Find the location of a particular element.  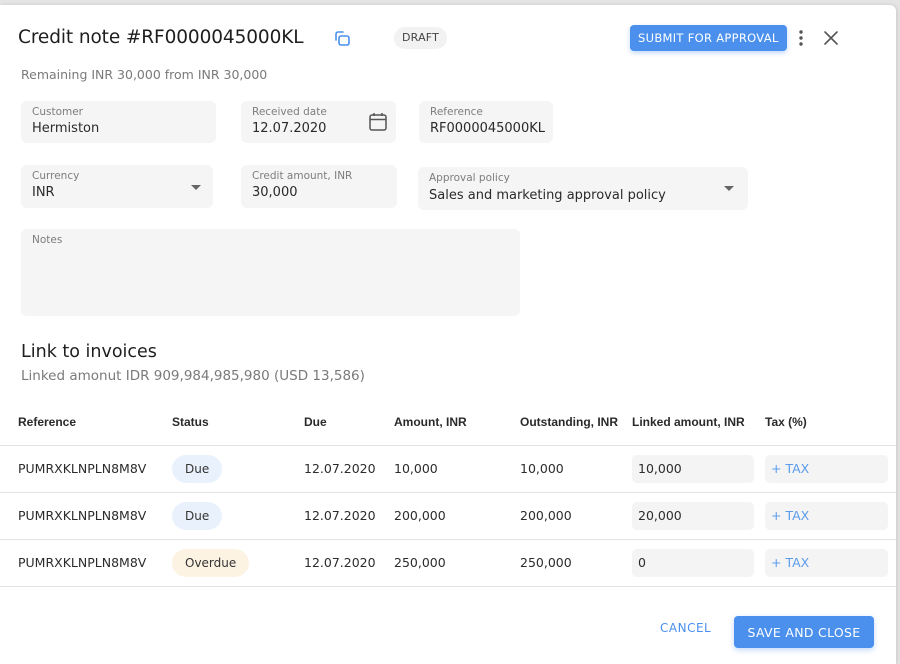

more-vertical-icon is located at coordinates (801, 38).